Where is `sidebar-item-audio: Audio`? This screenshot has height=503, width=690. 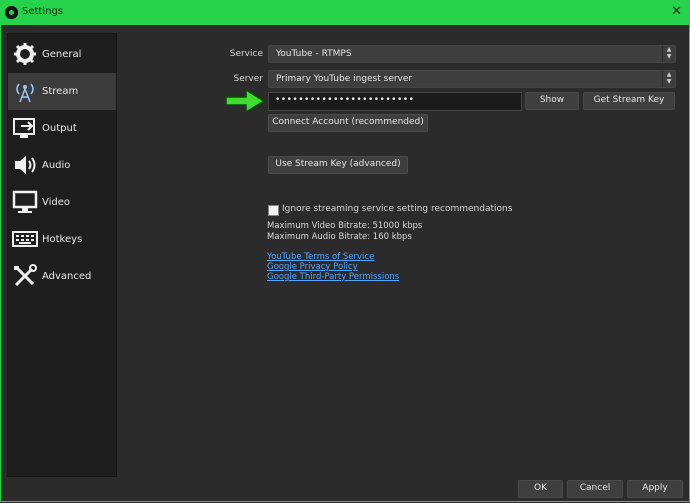 sidebar-item-audio: Audio is located at coordinates (62, 165).